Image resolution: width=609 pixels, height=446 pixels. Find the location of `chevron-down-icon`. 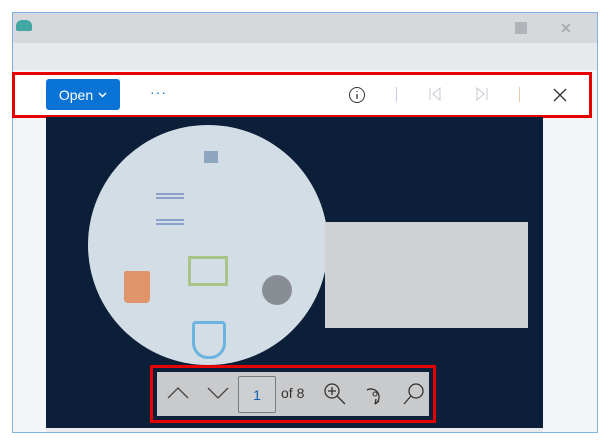

chevron-down-icon is located at coordinates (102, 94).